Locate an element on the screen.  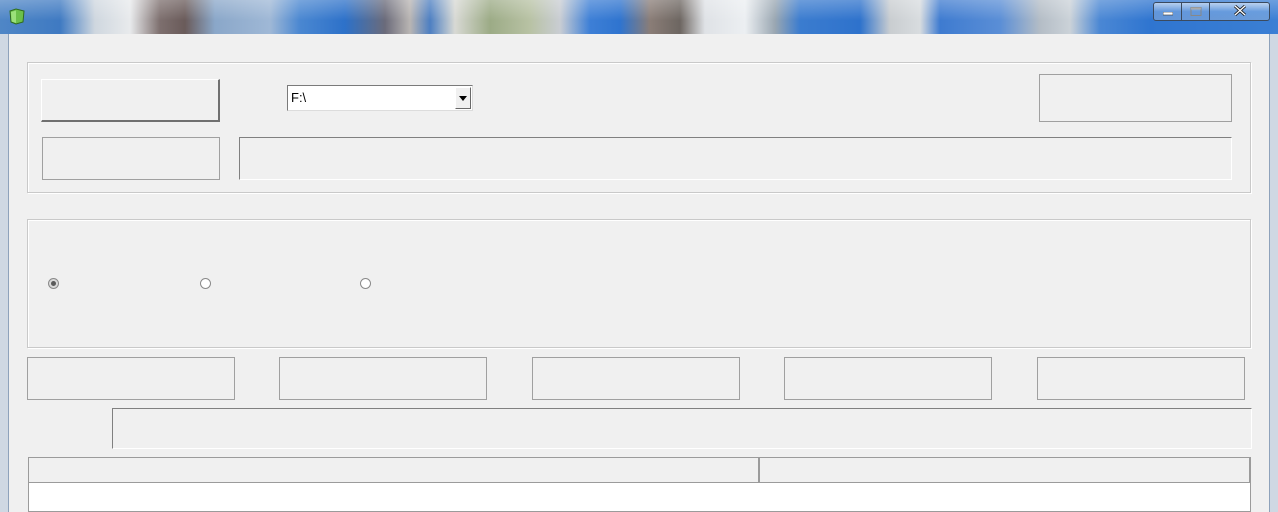
browse-button is located at coordinates (130, 100).